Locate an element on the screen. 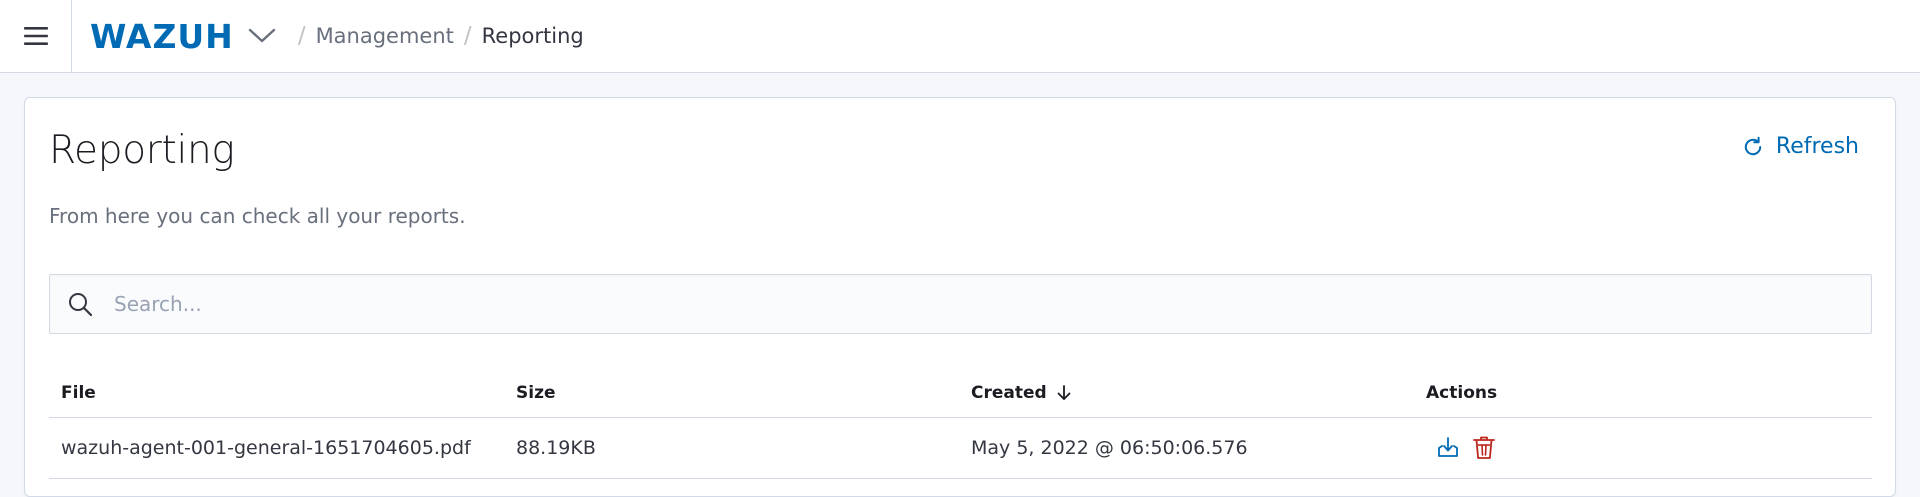 Image resolution: width=1920 pixels, height=497 pixels. breadcrumb-management: Management is located at coordinates (385, 36).